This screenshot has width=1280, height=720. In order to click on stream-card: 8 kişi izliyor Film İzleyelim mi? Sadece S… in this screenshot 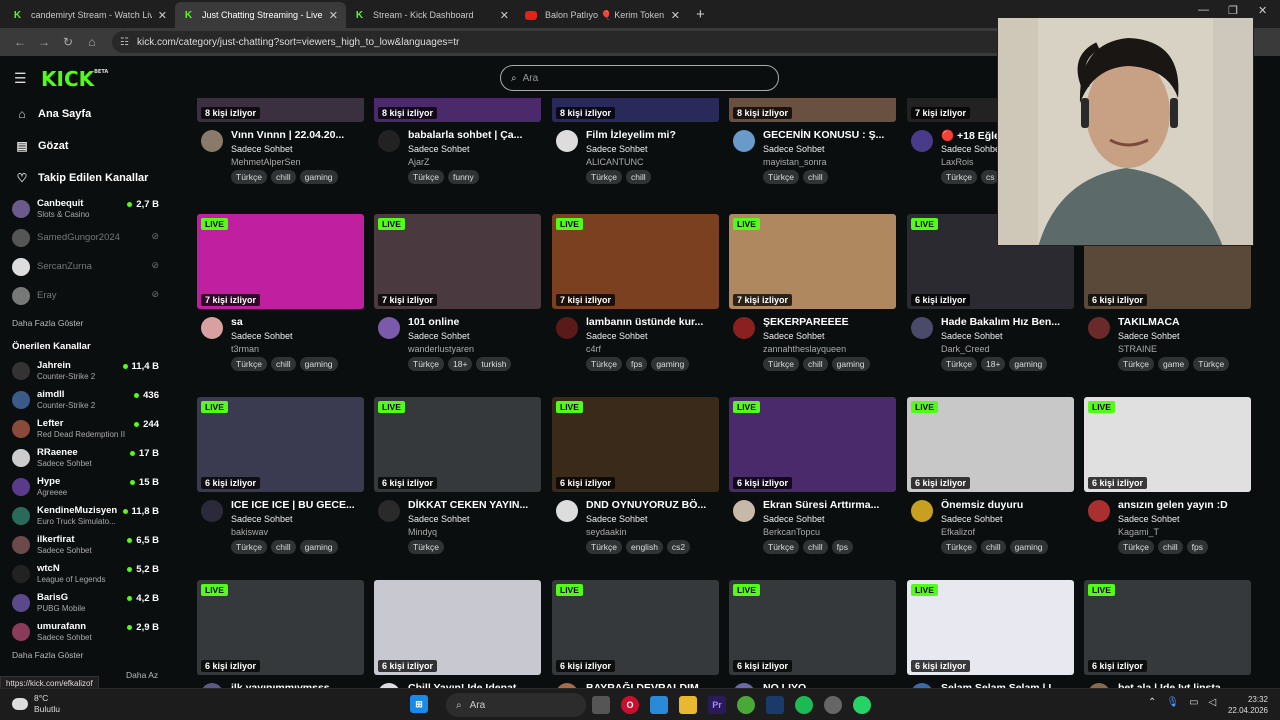, I will do `click(635, 141)`.